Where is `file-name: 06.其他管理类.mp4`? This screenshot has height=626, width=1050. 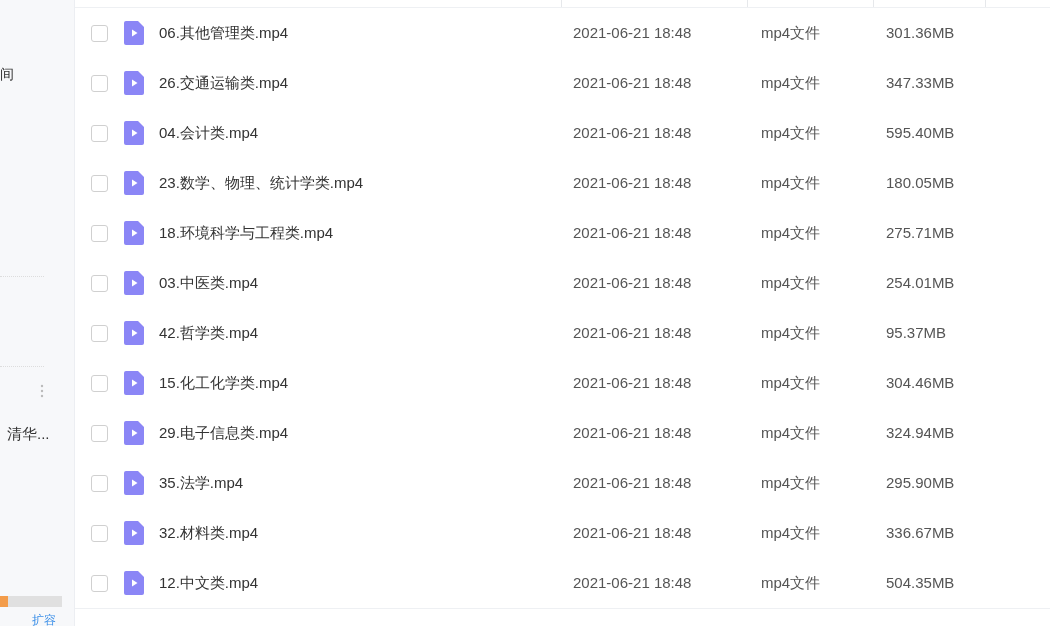
file-name: 06.其他管理类.mp4 is located at coordinates (366, 33).